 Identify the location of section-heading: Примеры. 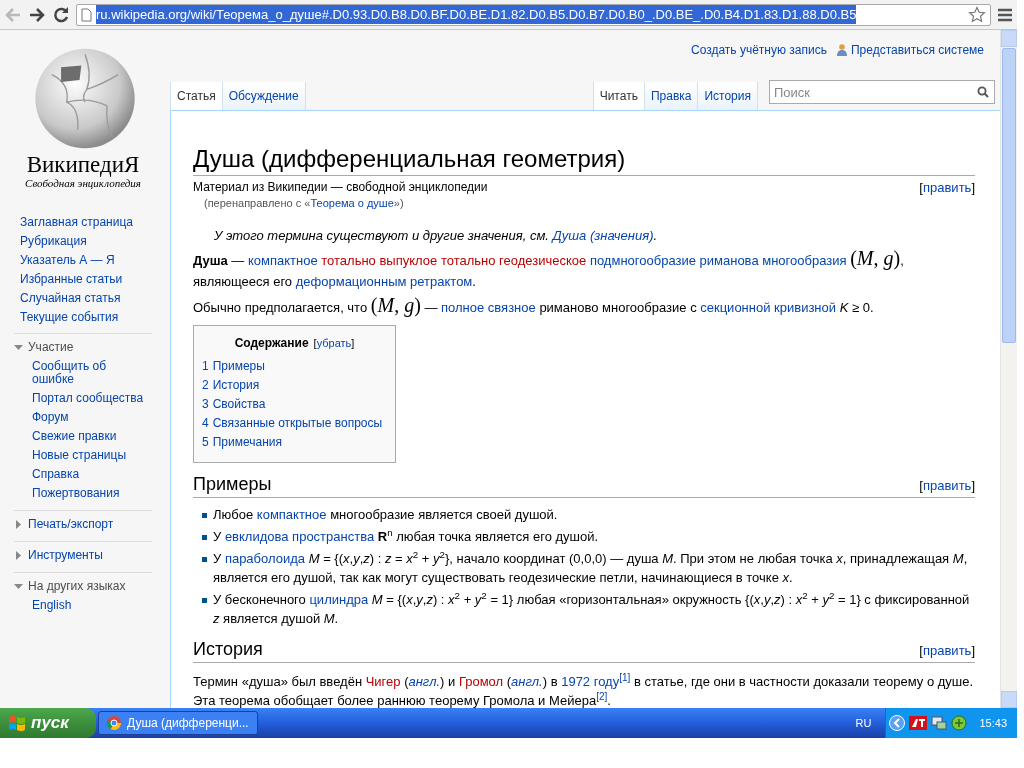
(232, 484).